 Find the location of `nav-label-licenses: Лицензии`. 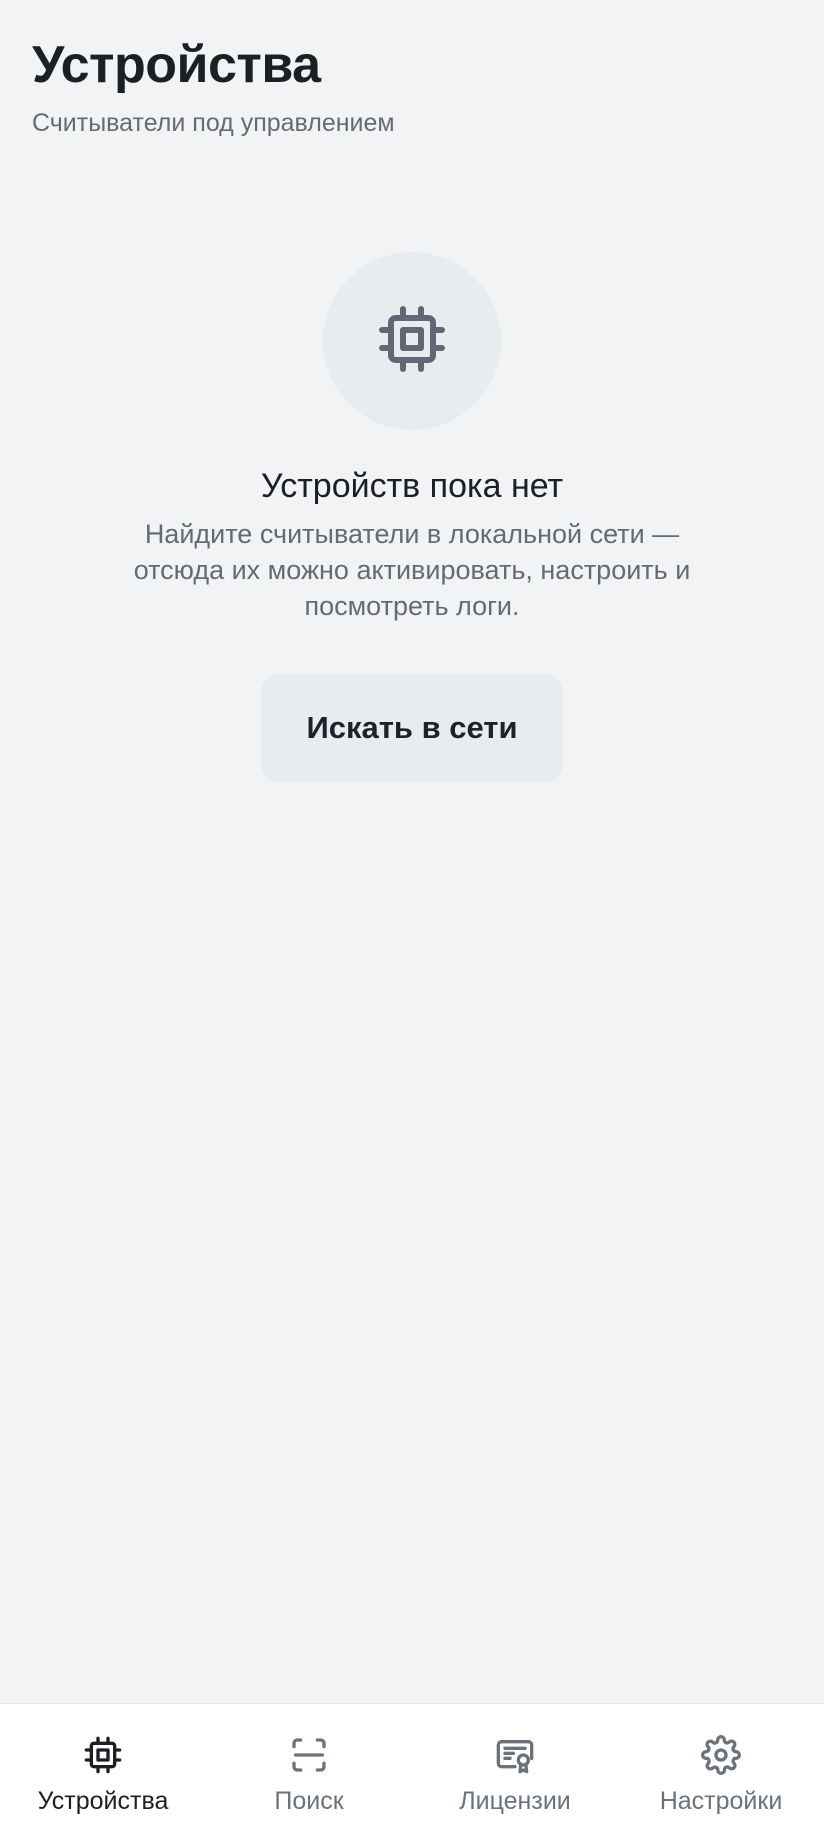

nav-label-licenses: Лицензии is located at coordinates (515, 1801).